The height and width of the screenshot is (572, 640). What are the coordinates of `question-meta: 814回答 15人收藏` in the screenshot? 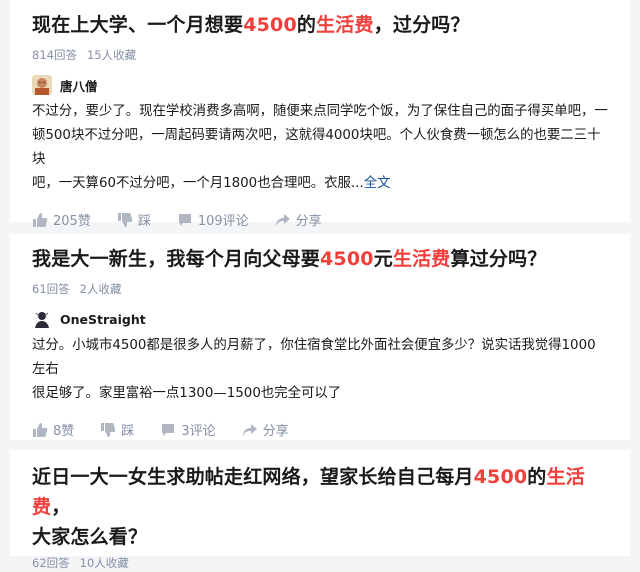 It's located at (320, 55).